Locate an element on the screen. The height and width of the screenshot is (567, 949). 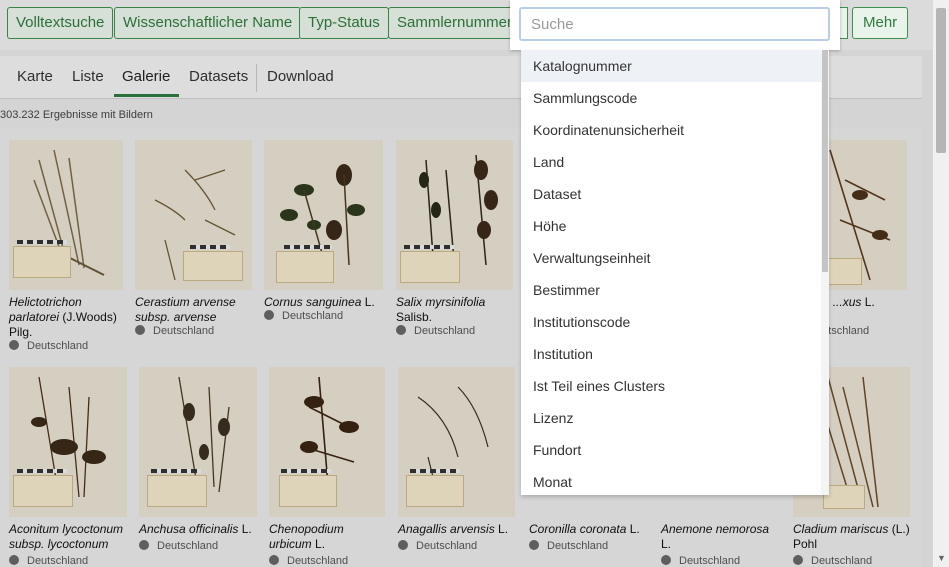
species-name: Cladium mariscus (L.) Pohl is located at coordinates (852, 537).